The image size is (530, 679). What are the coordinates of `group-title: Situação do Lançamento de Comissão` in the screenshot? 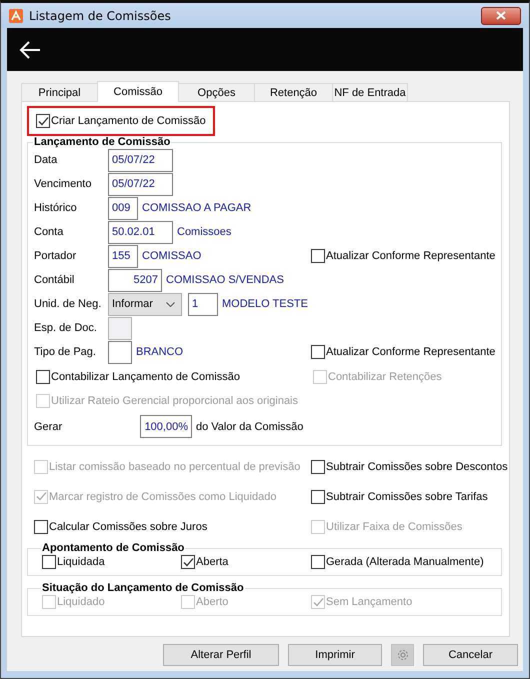 It's located at (143, 588).